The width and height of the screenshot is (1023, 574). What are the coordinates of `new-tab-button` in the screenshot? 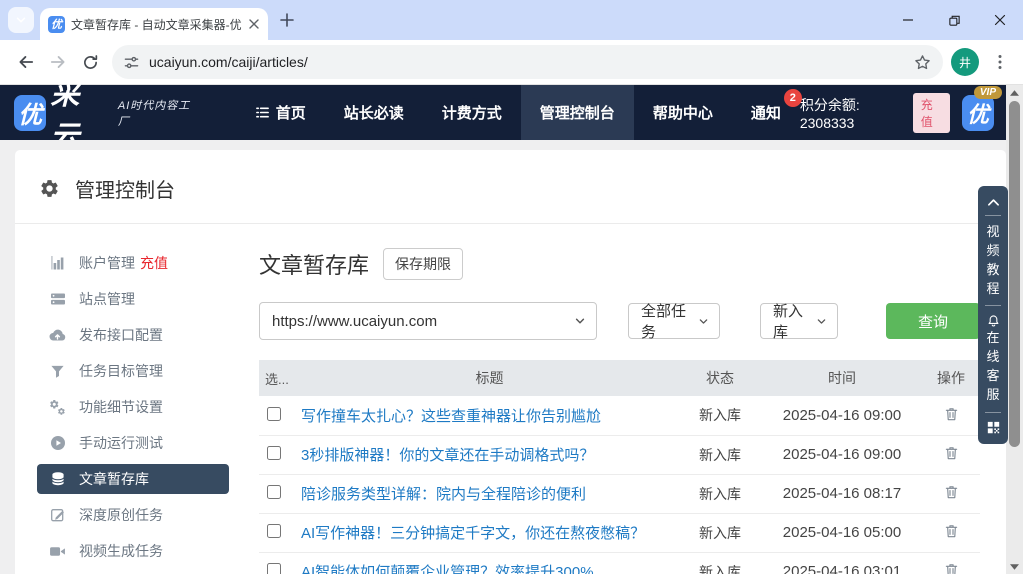 It's located at (287, 20).